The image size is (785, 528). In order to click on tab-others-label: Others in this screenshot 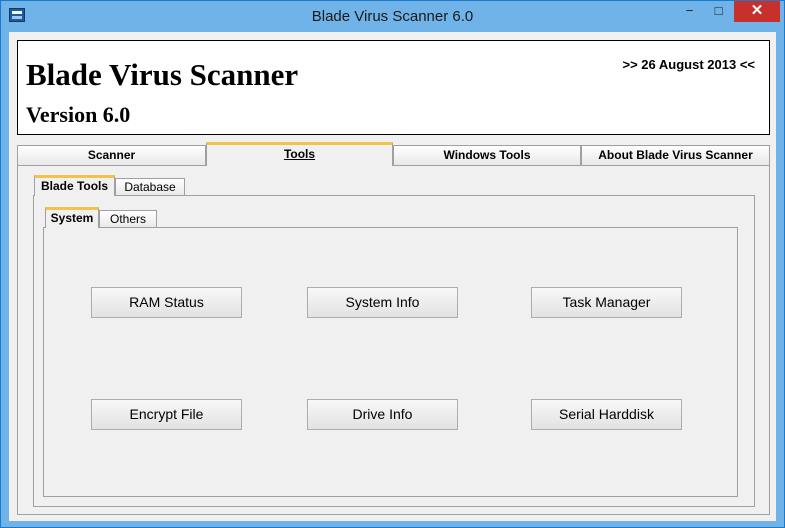, I will do `click(127, 219)`.